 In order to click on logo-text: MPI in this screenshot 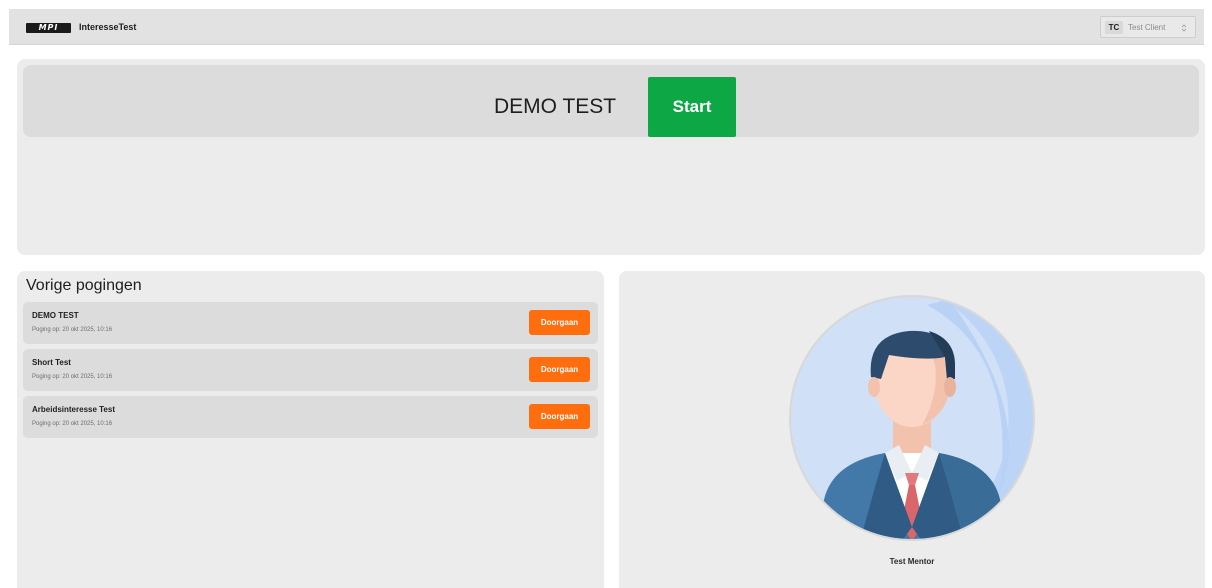, I will do `click(48, 27)`.